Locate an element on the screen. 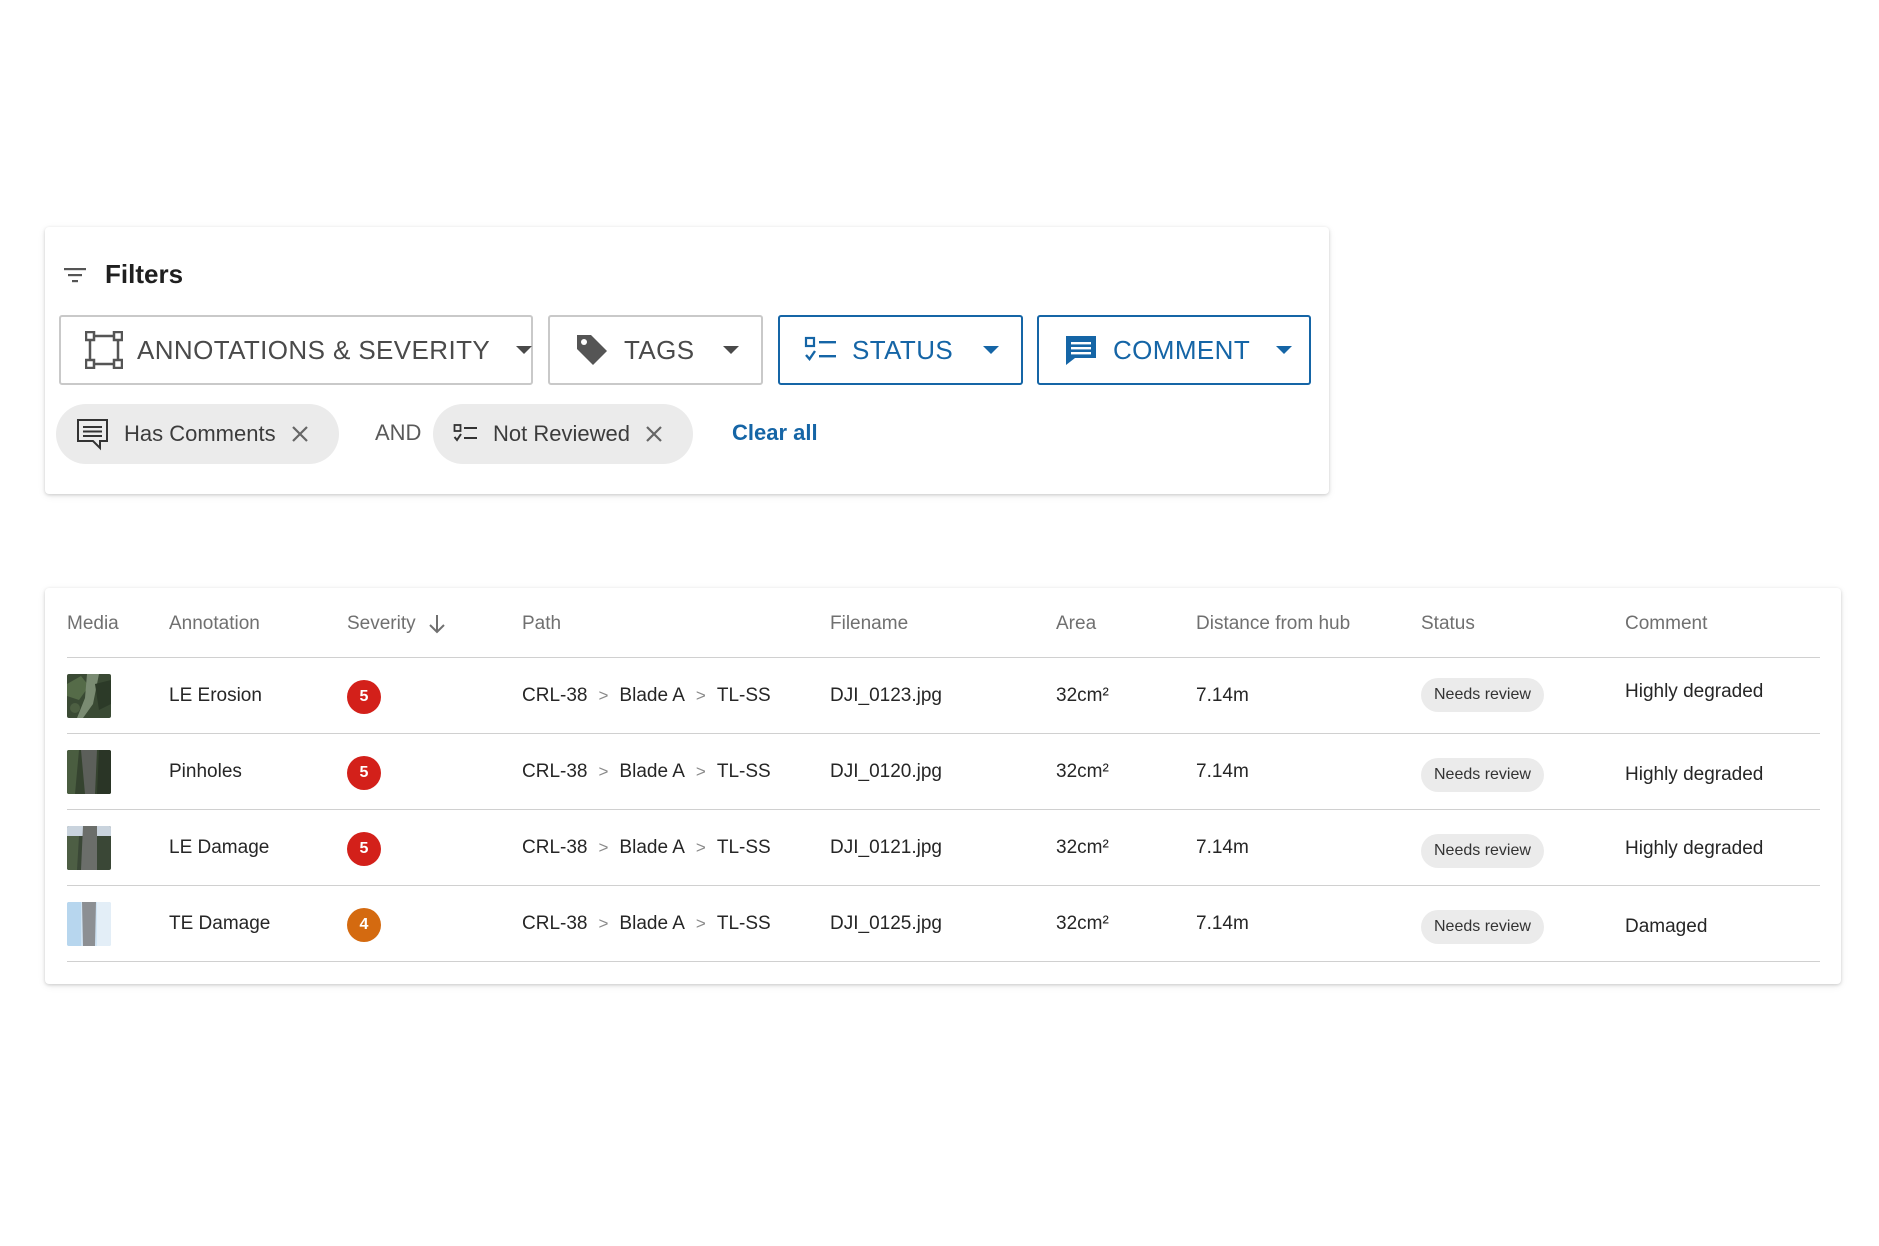  dropdown-label: TAGS is located at coordinates (659, 349).